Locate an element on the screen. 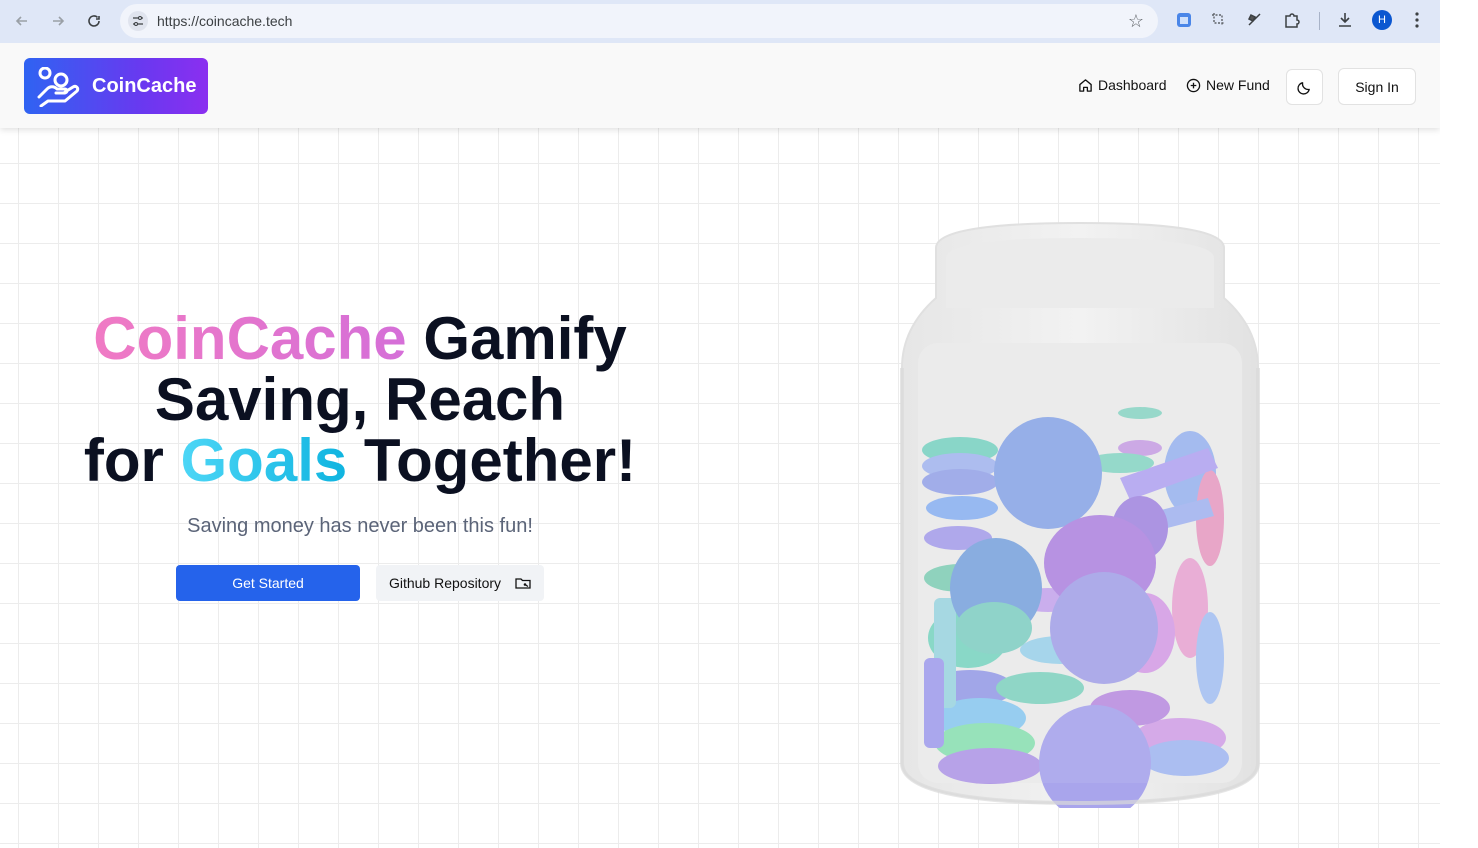 Image resolution: width=1478 pixels, height=848 pixels. hero-brand-word: CoinCache is located at coordinates (250, 338).